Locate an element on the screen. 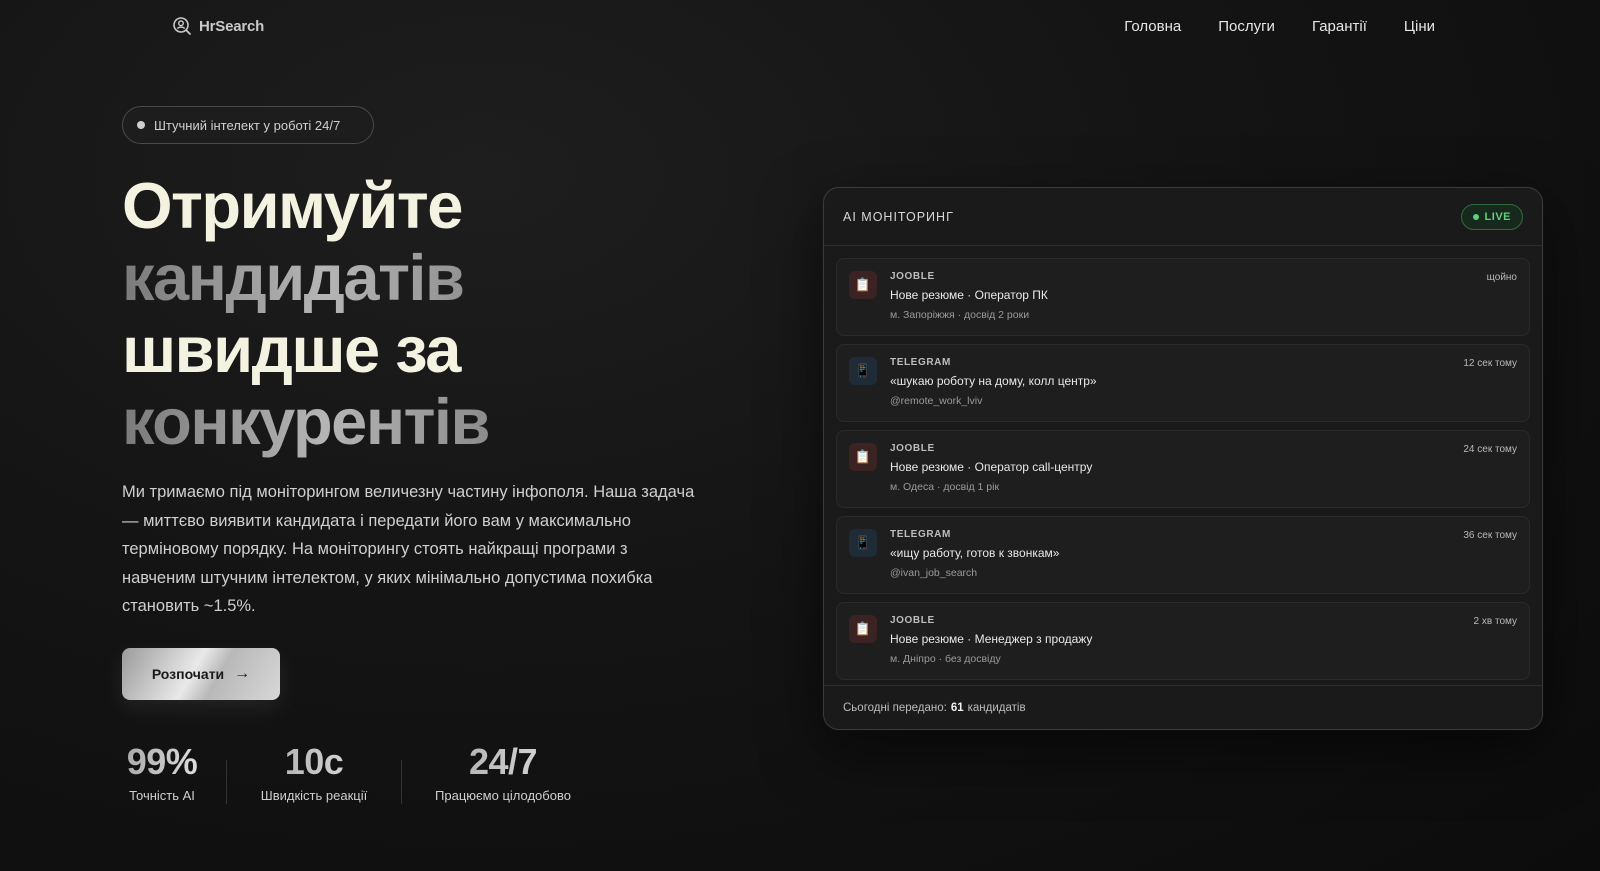 This screenshot has height=871, width=1600. stat-label: Точність AI is located at coordinates (162, 795).